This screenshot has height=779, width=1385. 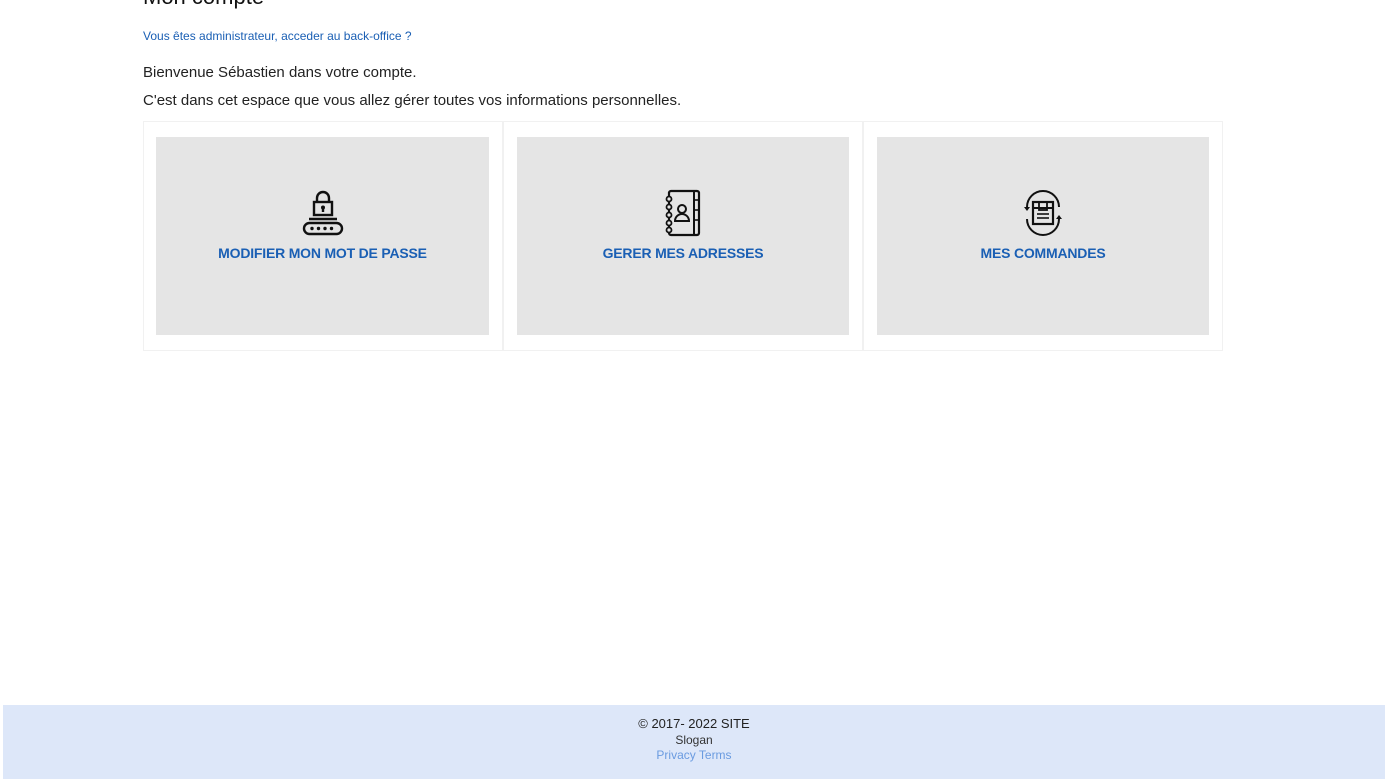 I want to click on terms-link: Terms, so click(x=715, y=755).